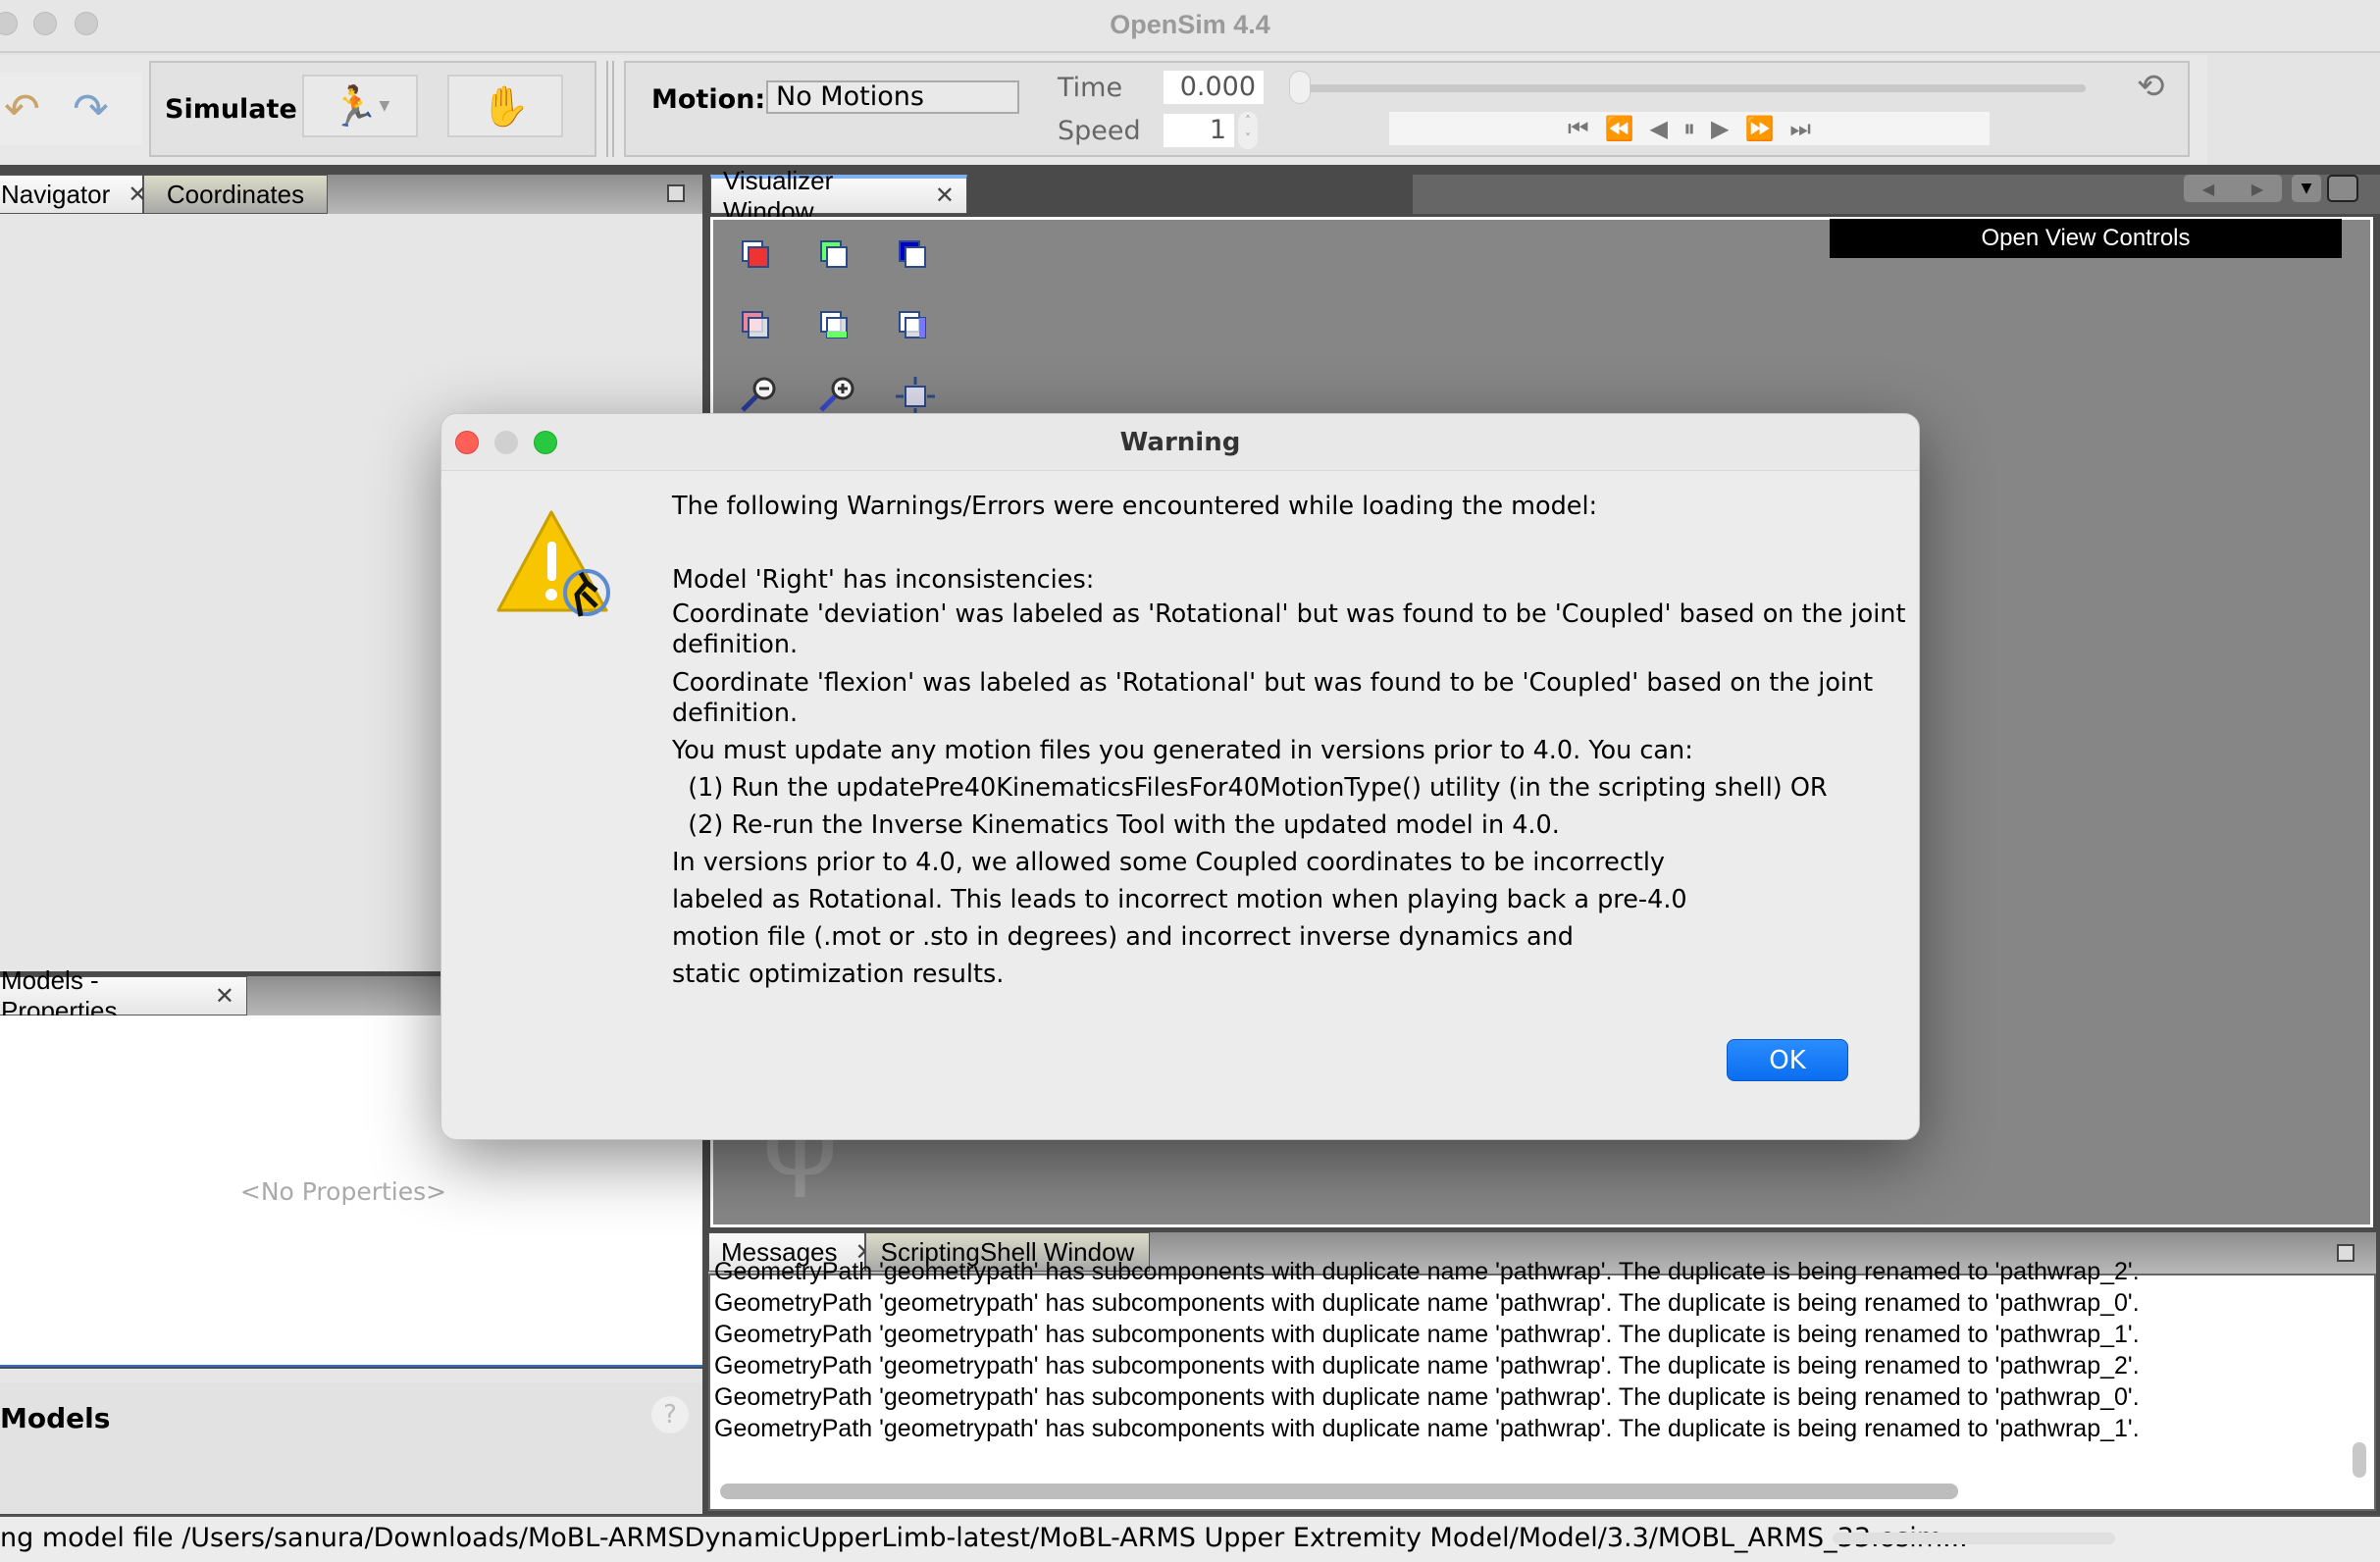 Image resolution: width=2380 pixels, height=1562 pixels. I want to click on view-back-icon, so click(755, 325).